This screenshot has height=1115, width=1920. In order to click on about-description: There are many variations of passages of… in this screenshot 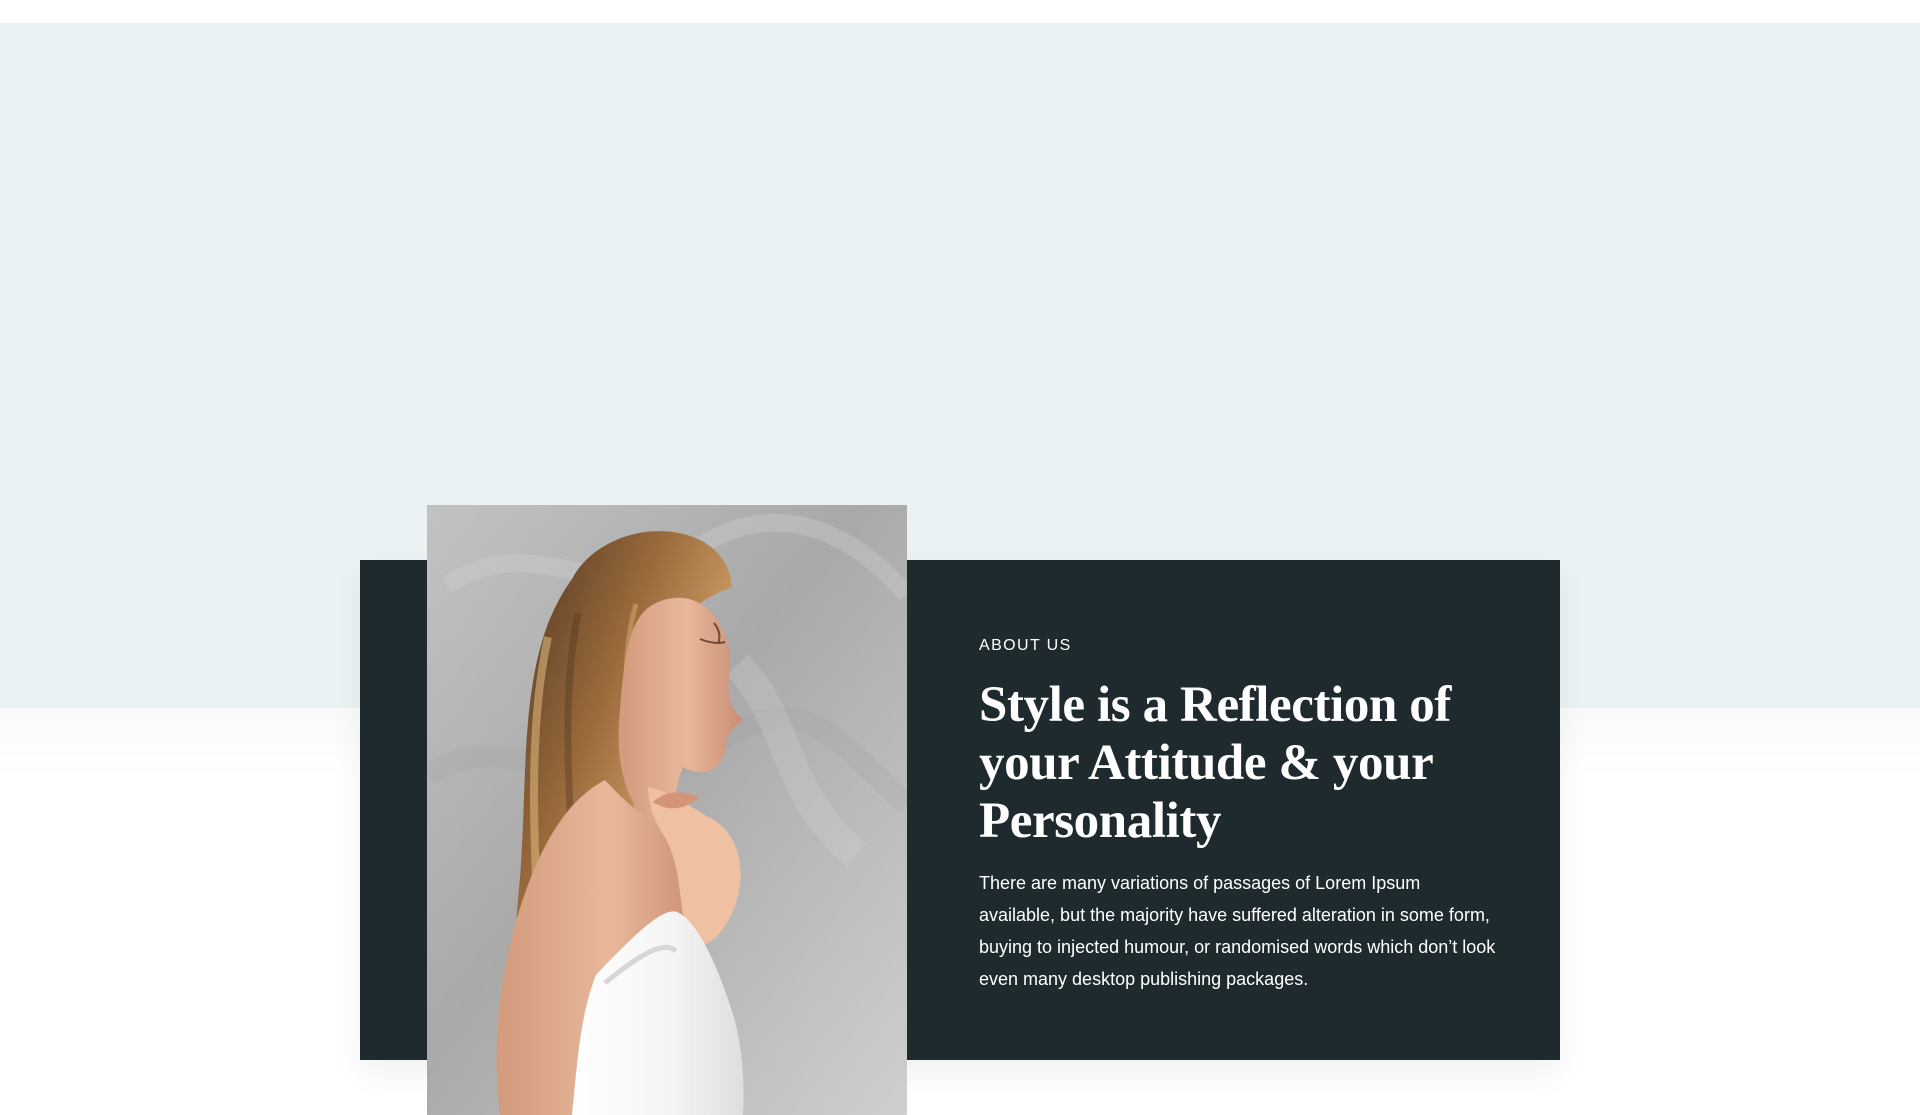, I will do `click(1237, 931)`.